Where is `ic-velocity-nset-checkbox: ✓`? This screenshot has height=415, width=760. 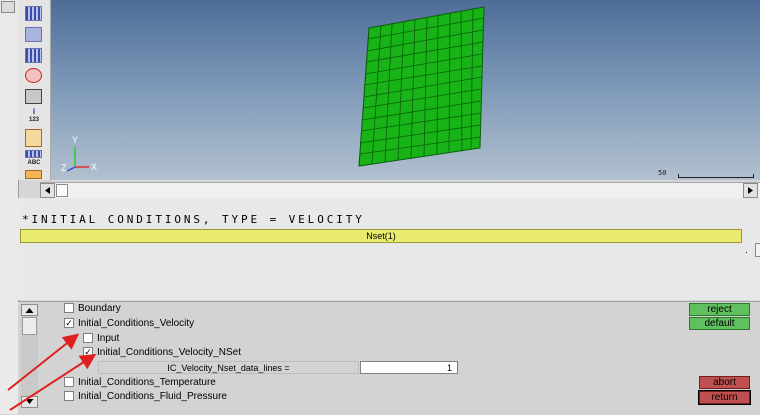 ic-velocity-nset-checkbox: ✓ is located at coordinates (88, 352).